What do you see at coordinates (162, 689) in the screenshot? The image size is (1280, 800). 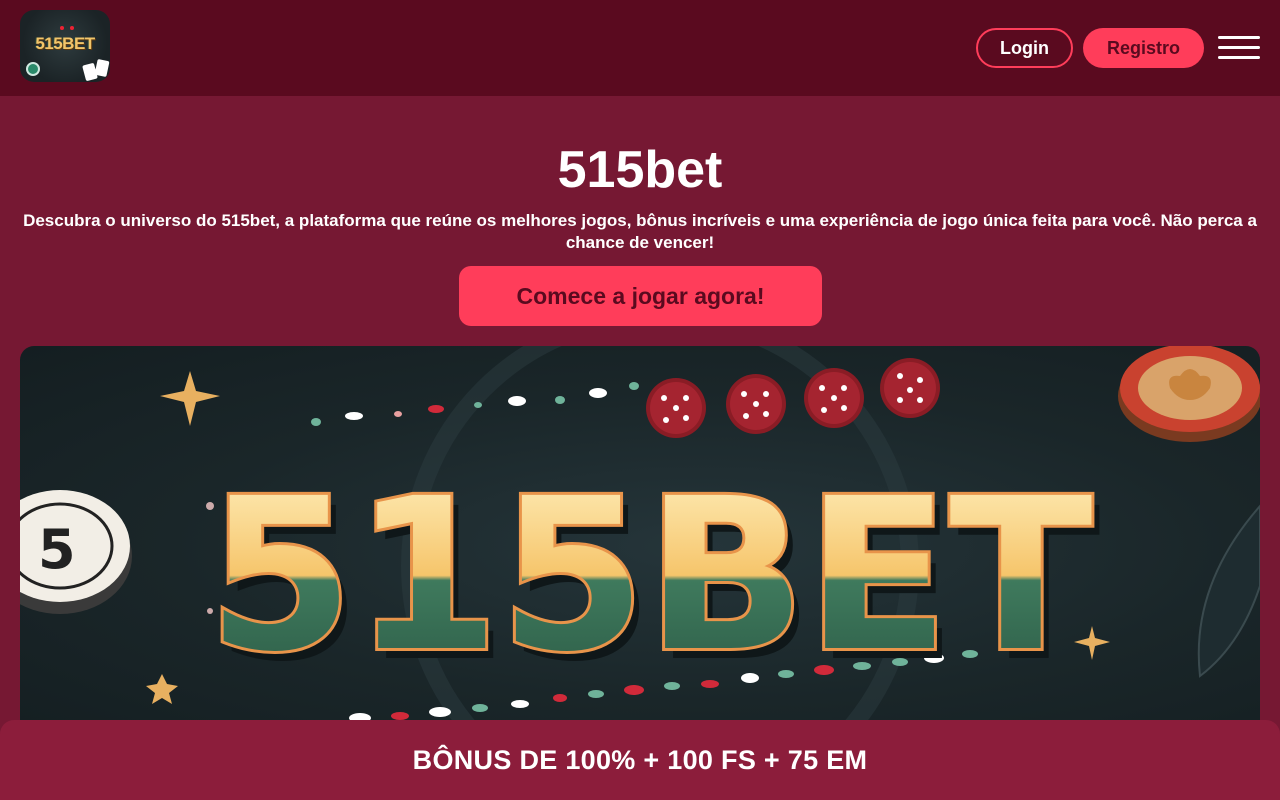 I see `star-icon` at bounding box center [162, 689].